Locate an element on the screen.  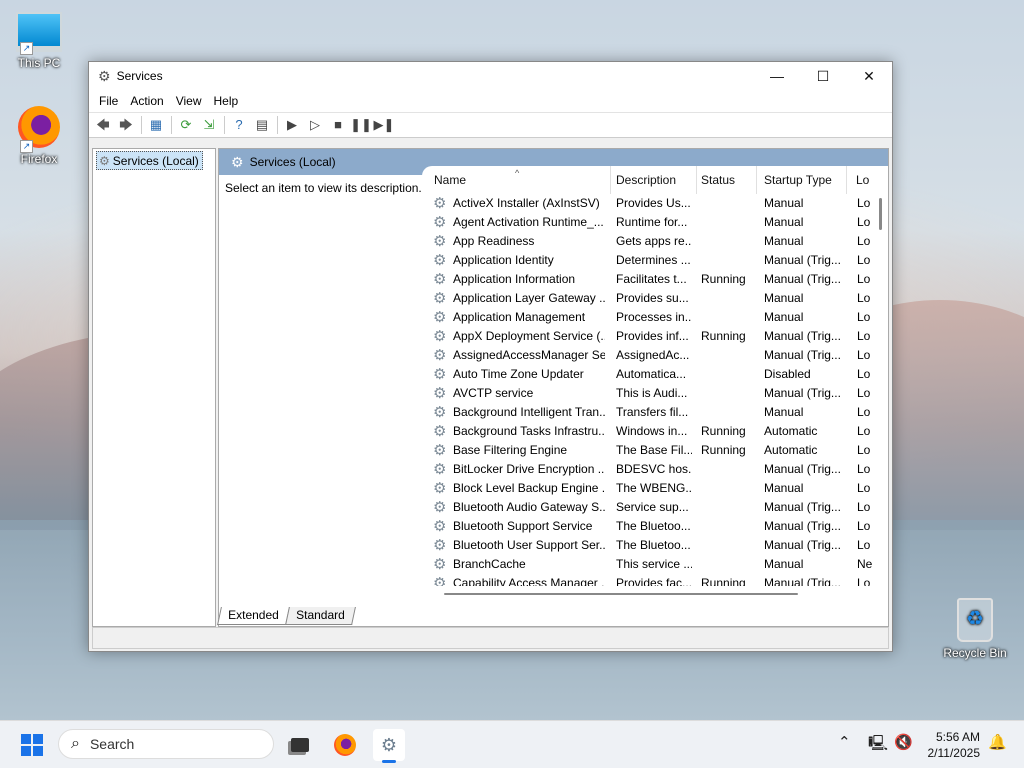
tab-extended: Extended is located at coordinates (253, 616).